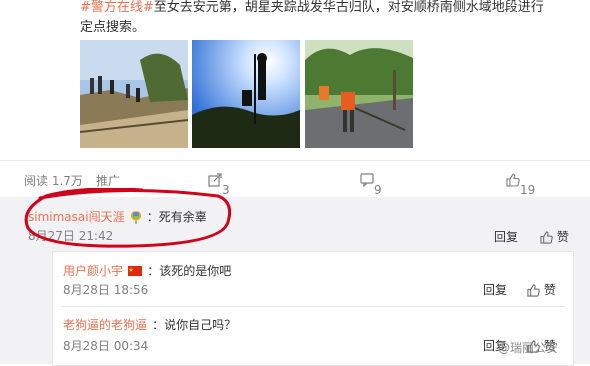 This screenshot has height=366, width=590. Describe the element at coordinates (135, 217) in the screenshot. I see `rainbow-balloon-icon` at that location.